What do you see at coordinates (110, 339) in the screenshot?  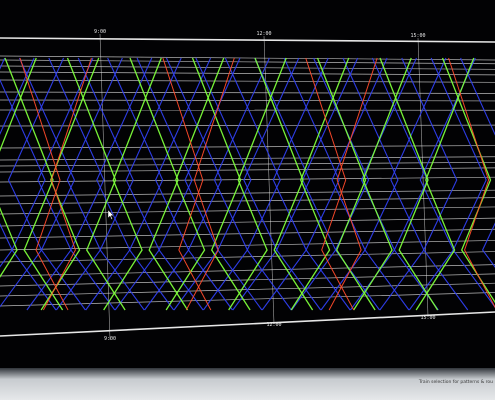 I see `bottom-time-label-1: 9:00` at bounding box center [110, 339].